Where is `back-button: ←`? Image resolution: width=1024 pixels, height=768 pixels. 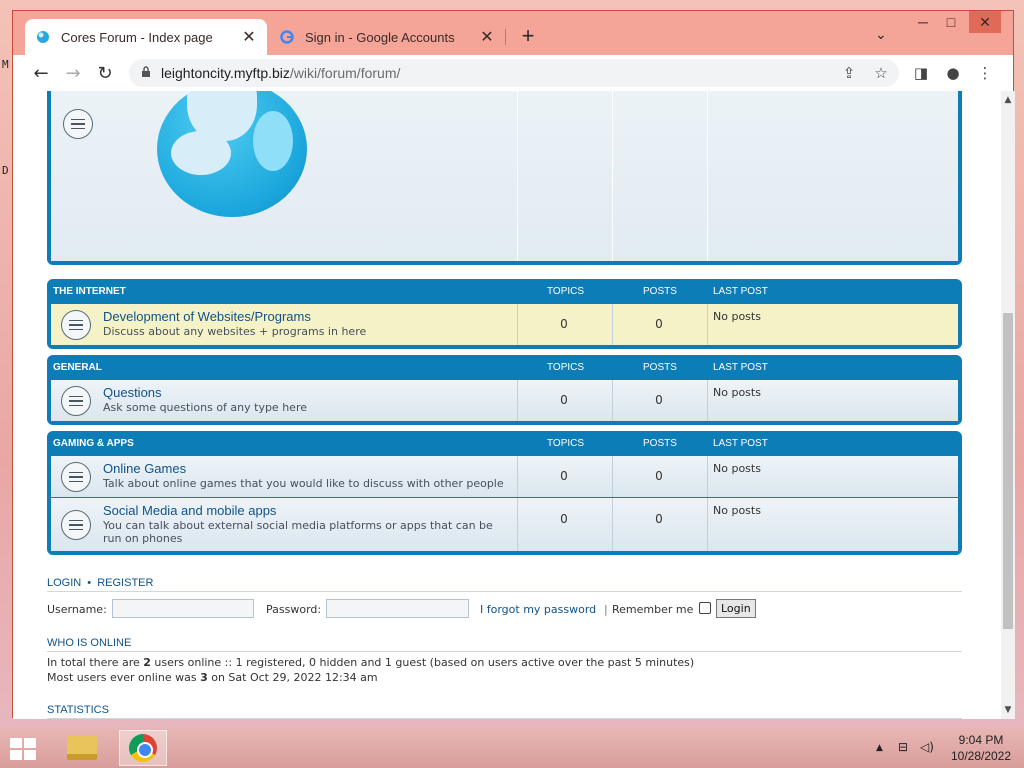 back-button: ← is located at coordinates (41, 73).